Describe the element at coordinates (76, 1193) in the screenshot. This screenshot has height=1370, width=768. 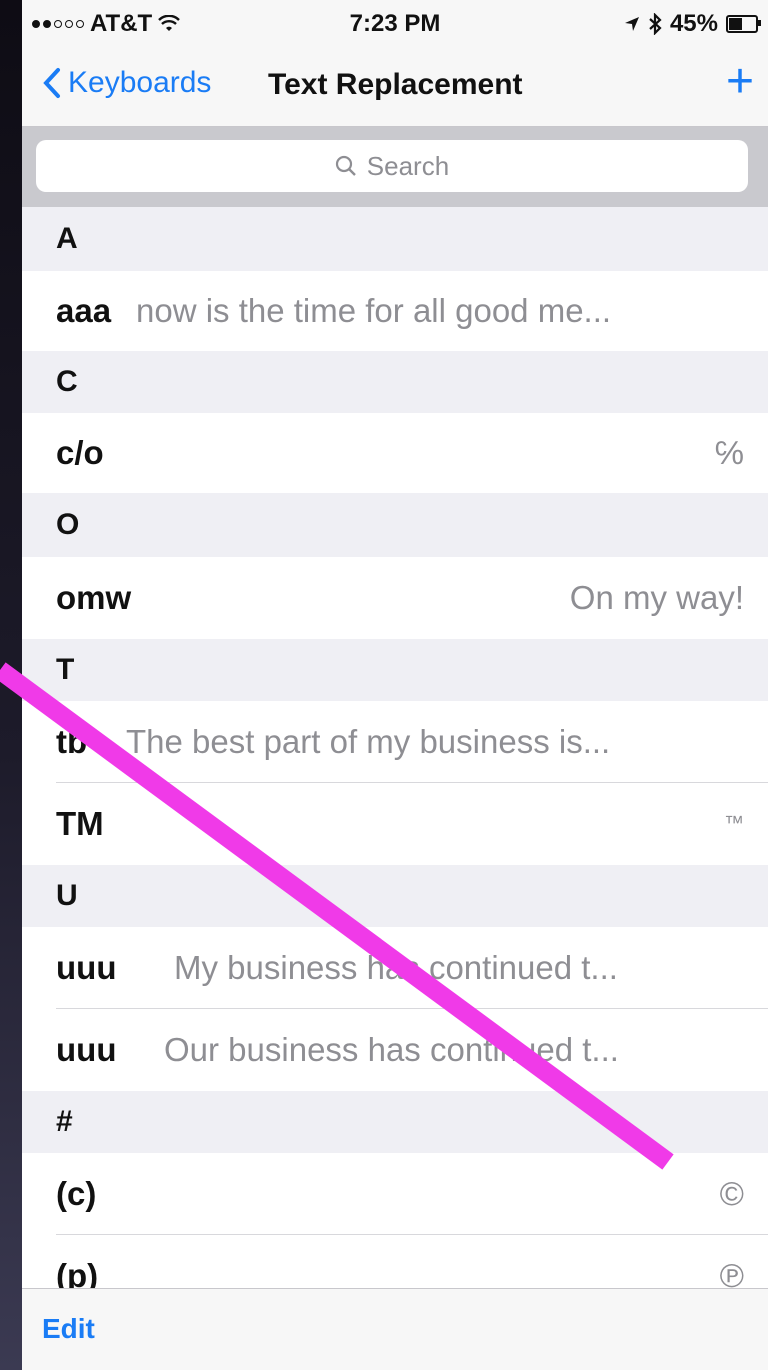
I see `shortcut-label: (c)` at that location.